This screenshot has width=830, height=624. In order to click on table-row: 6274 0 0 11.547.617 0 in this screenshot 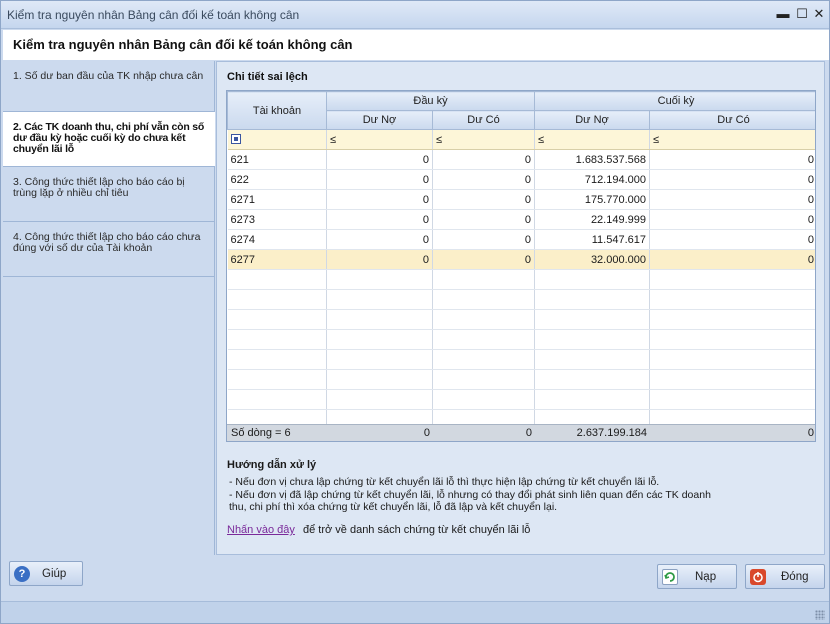, I will do `click(521, 239)`.